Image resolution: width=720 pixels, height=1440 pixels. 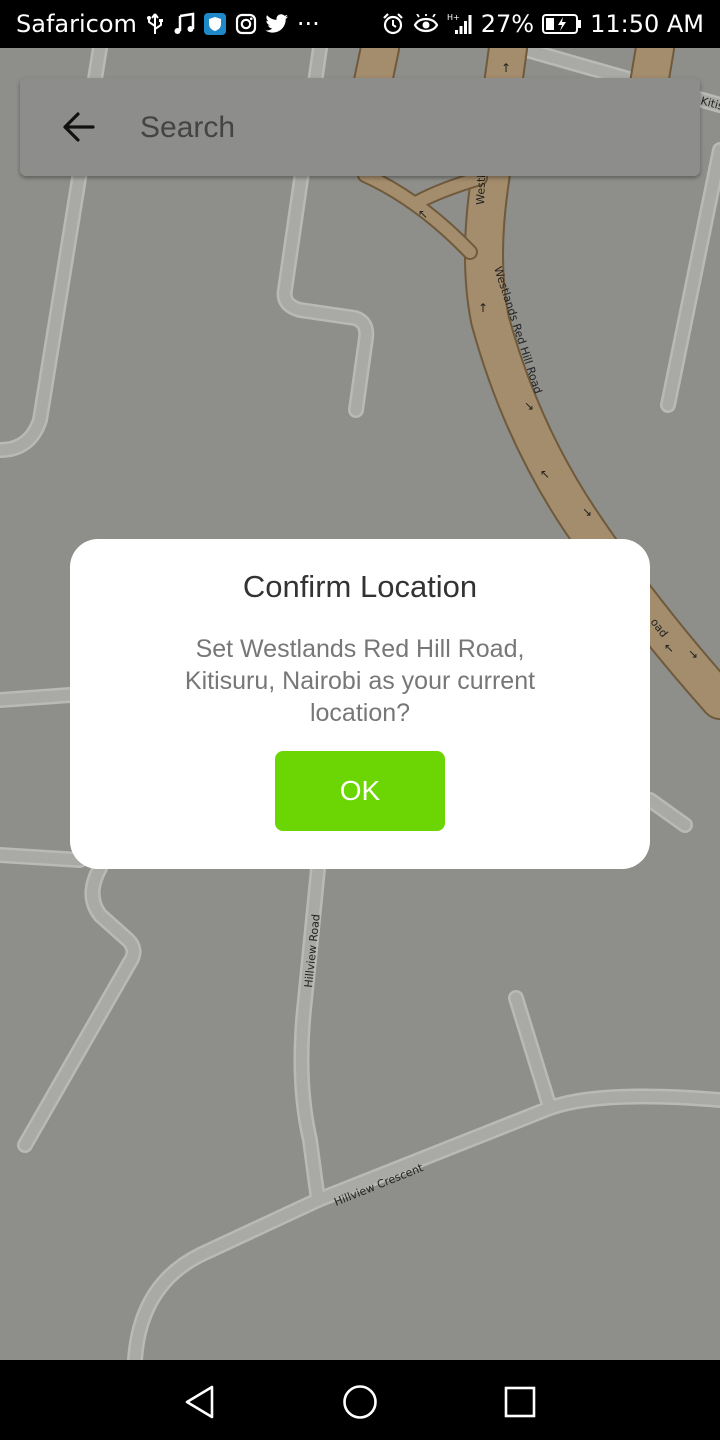 I want to click on clock-time: 11:50 AM, so click(x=647, y=24).